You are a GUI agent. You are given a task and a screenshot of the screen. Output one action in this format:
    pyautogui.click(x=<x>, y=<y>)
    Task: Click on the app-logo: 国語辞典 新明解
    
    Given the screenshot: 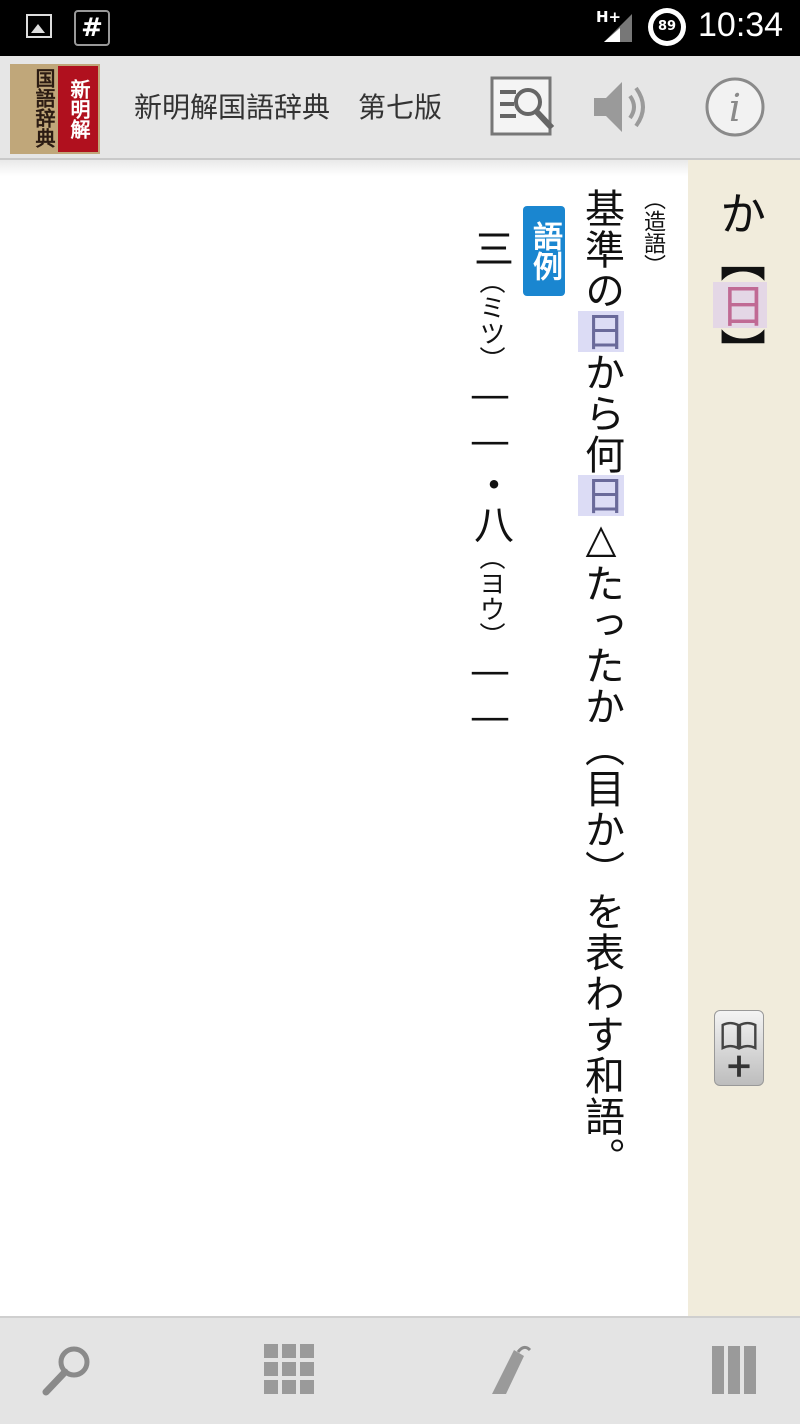 What is the action you would take?
    pyautogui.click(x=55, y=109)
    